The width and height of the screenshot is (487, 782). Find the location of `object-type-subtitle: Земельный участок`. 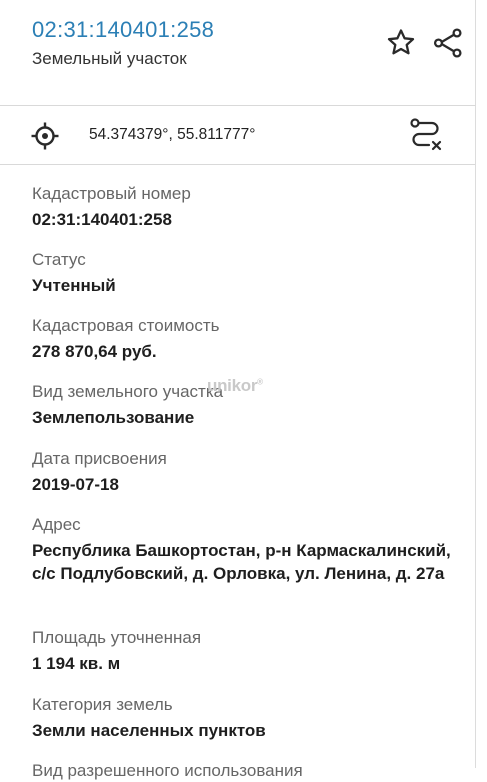

object-type-subtitle: Земельный участок is located at coordinates (109, 58).